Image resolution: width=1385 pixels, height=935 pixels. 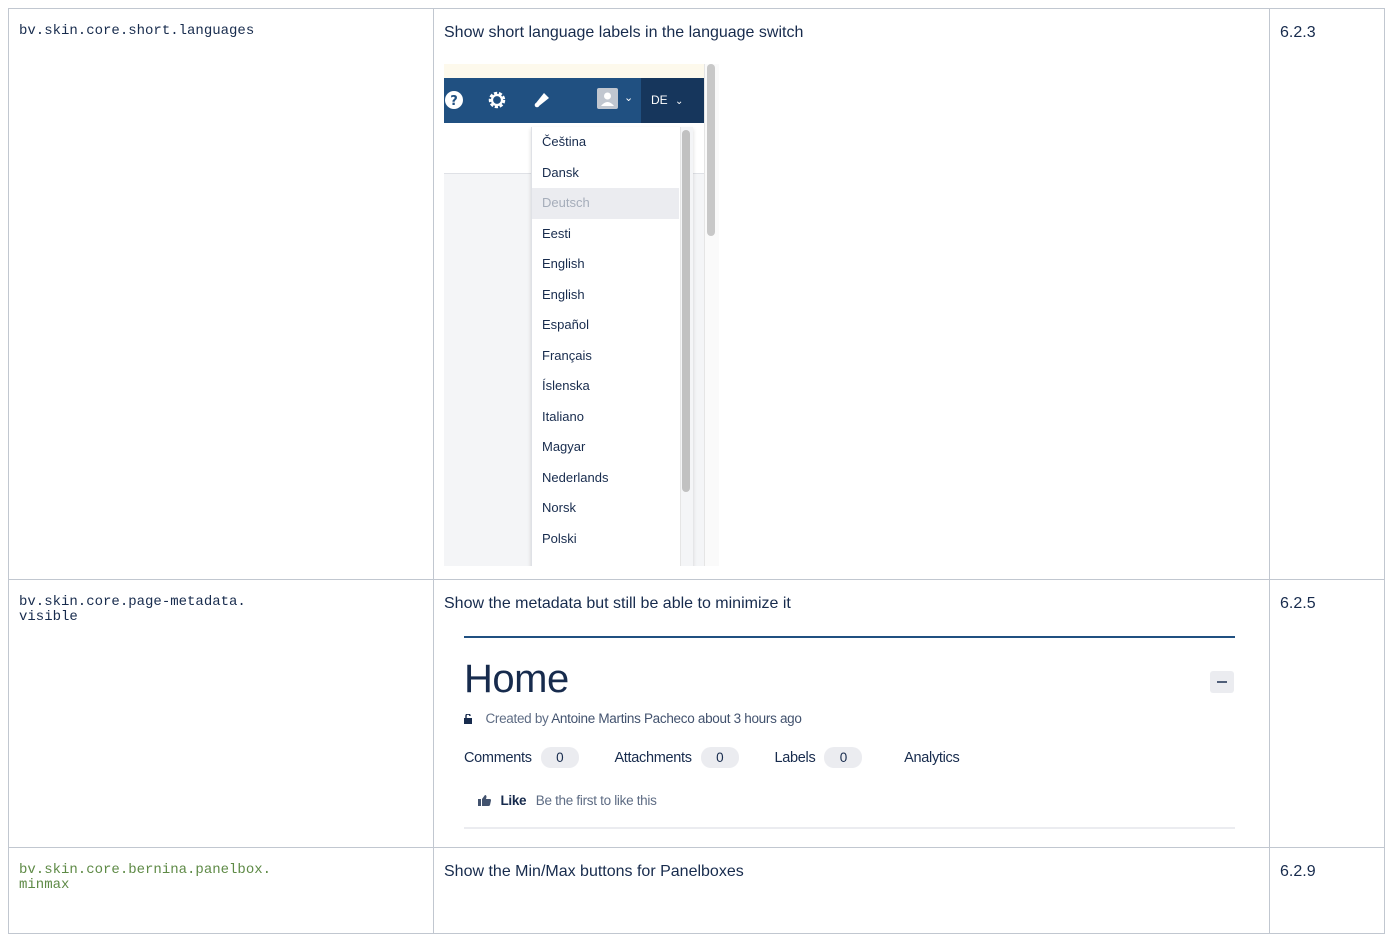 What do you see at coordinates (605, 142) in the screenshot?
I see `language-option: Čeština` at bounding box center [605, 142].